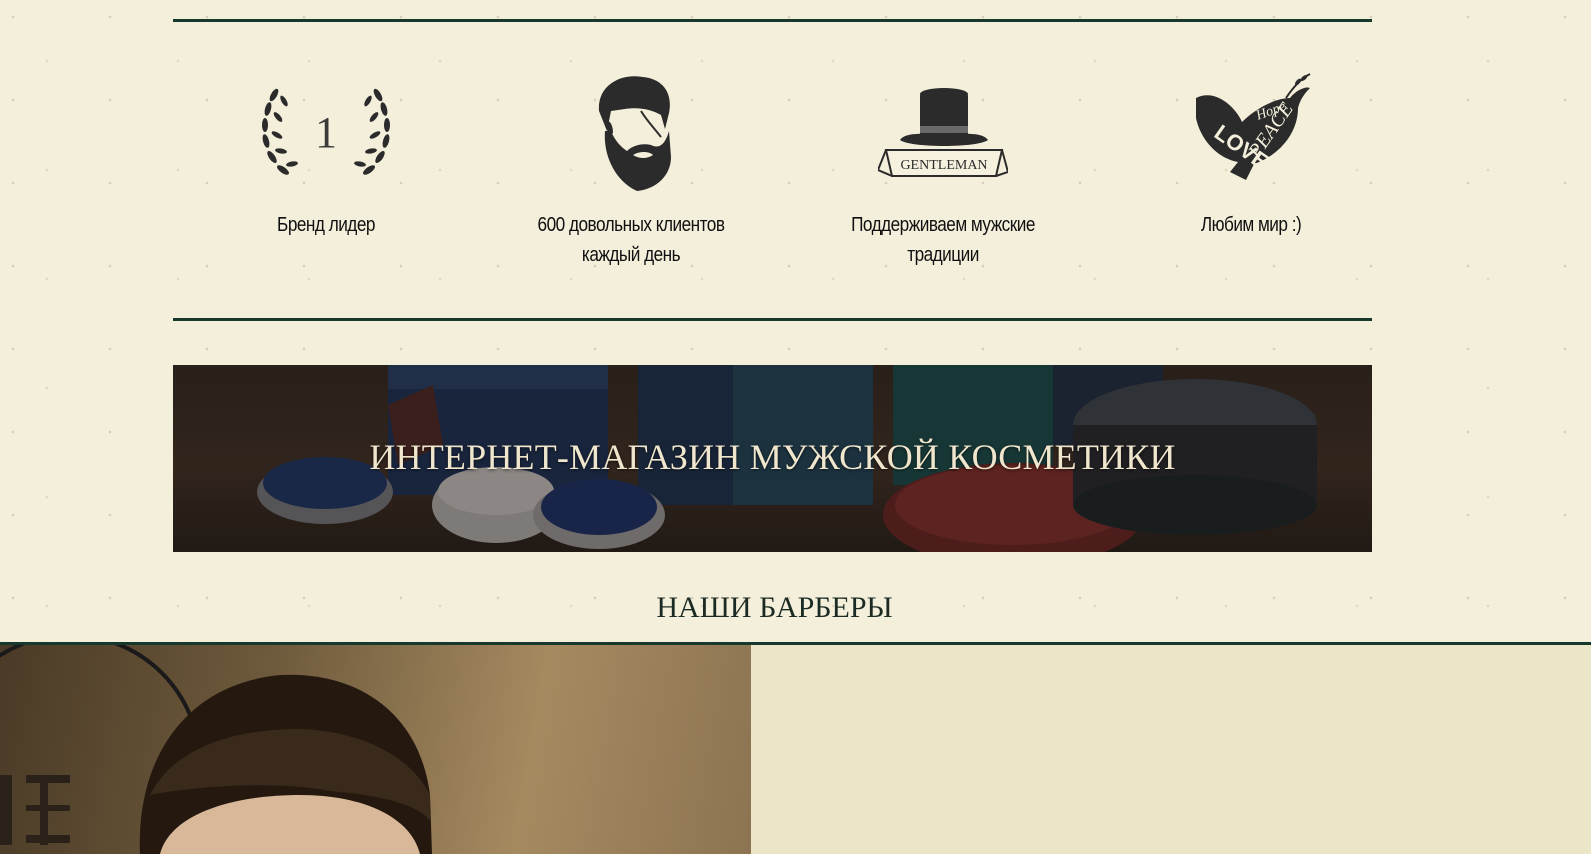 The height and width of the screenshot is (854, 1591). I want to click on barbers-section-title: НАШИ БАРБЕРЫ, so click(774, 607).